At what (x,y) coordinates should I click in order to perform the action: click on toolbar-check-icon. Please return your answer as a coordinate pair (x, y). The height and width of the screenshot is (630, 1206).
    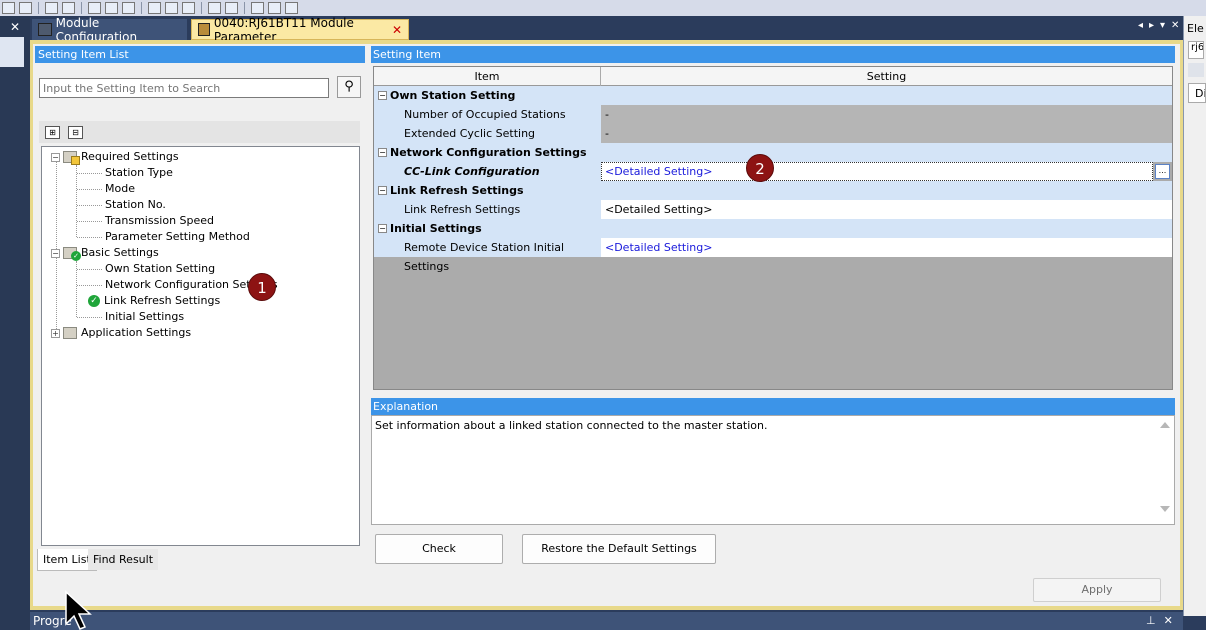
    Looking at the image, I should click on (154, 8).